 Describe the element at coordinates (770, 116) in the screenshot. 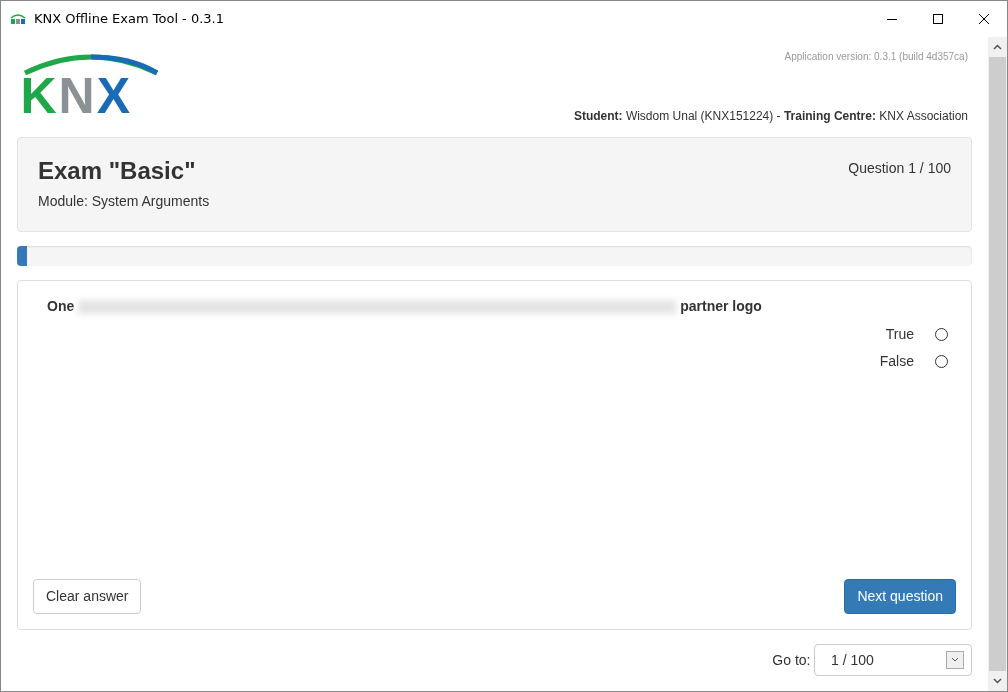

I see `student-info-text: Student: Wisdom Unal (KNX151224) - Training Centre: KNX Association` at that location.